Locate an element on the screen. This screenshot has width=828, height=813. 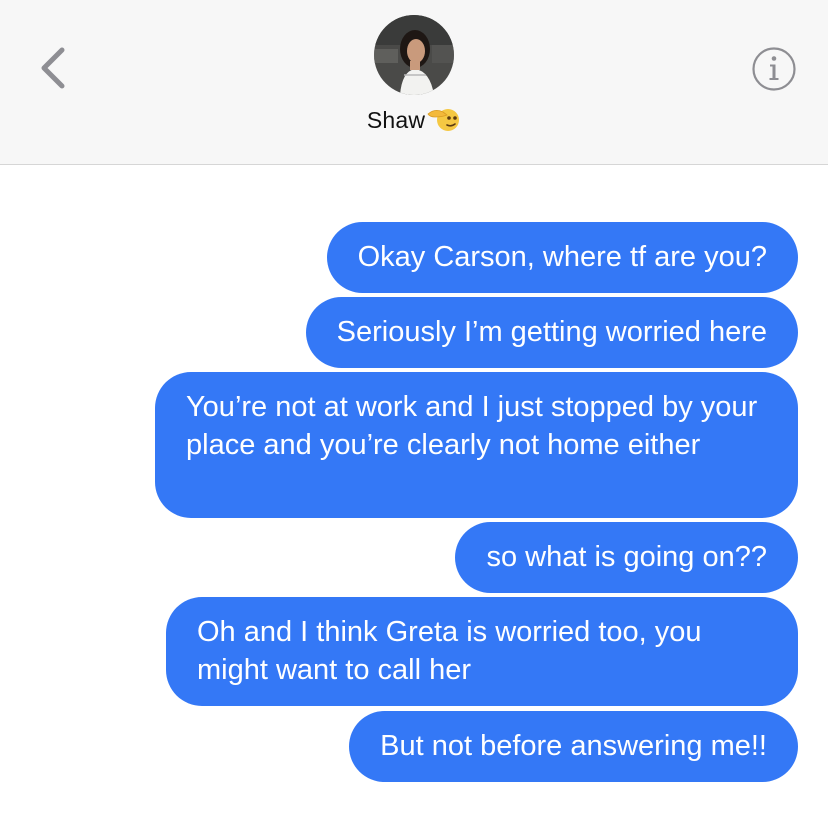
contact-name: Shaw is located at coordinates (396, 120).